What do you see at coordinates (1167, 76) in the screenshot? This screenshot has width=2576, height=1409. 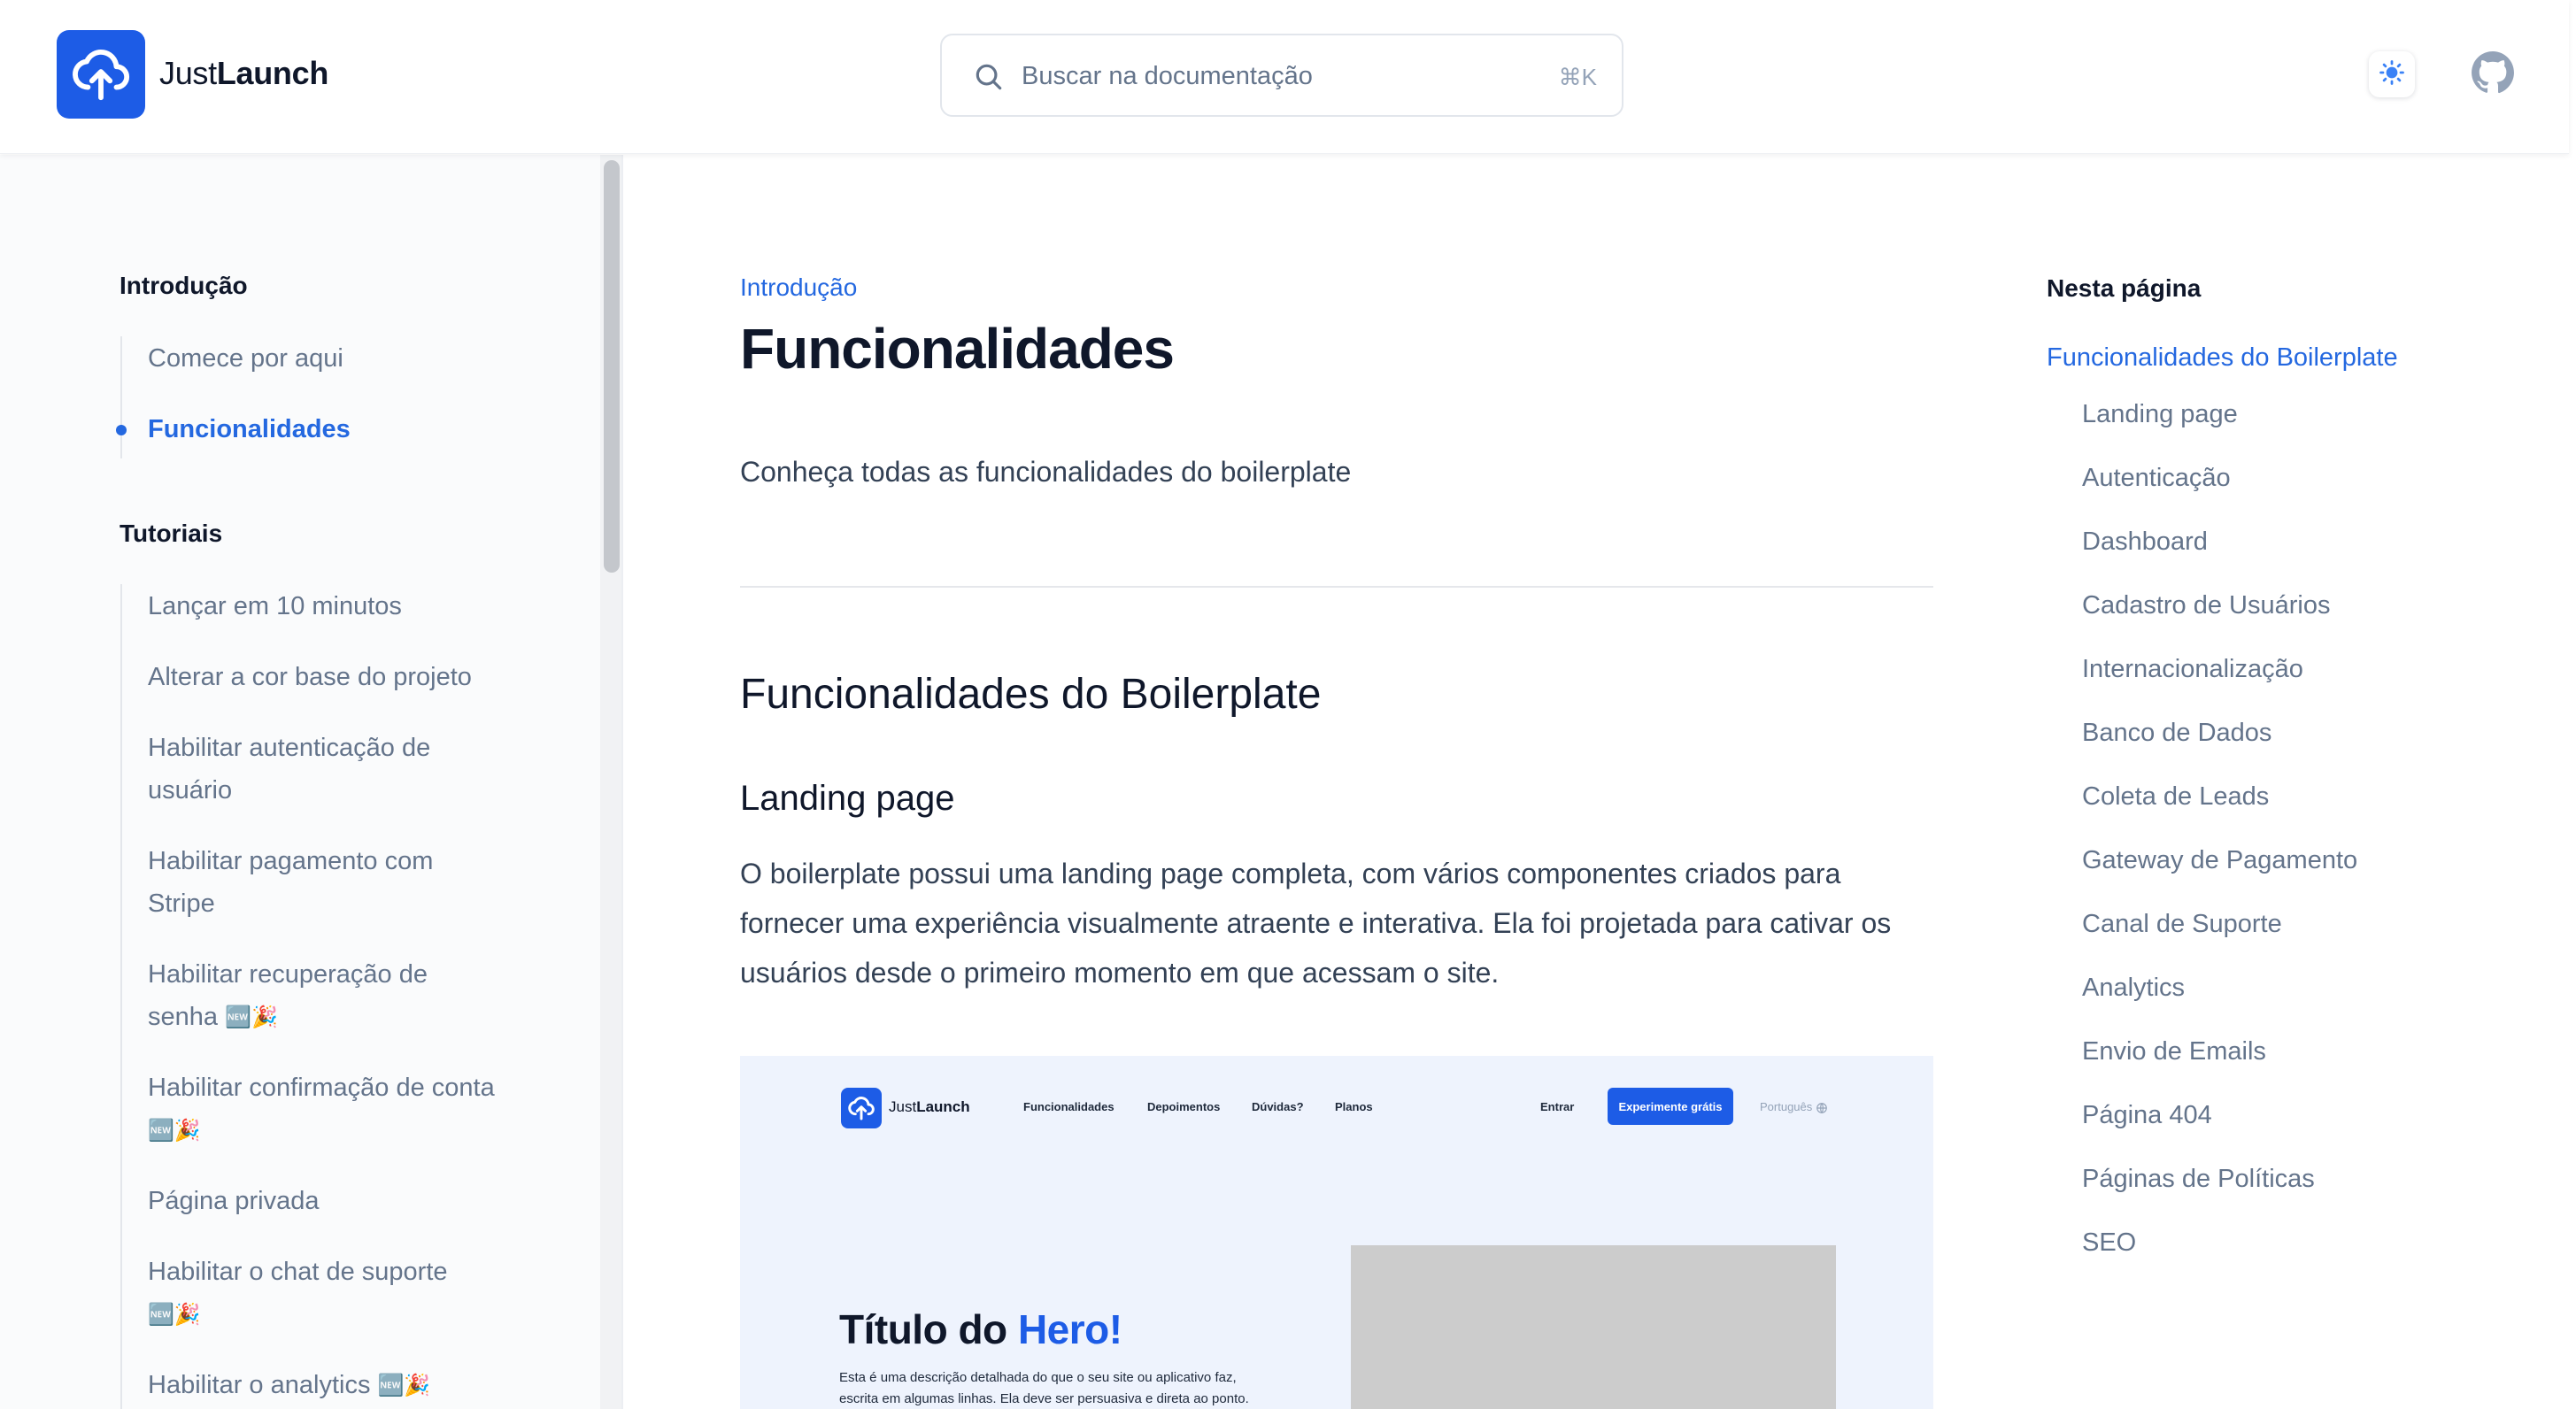 I see `search-placeholder: Buscar na documentação` at bounding box center [1167, 76].